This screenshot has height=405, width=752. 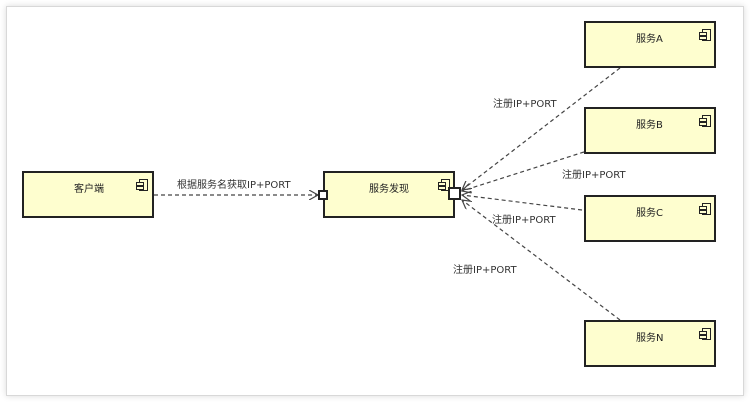 I want to click on edge-service-c-register, so click(x=522, y=203).